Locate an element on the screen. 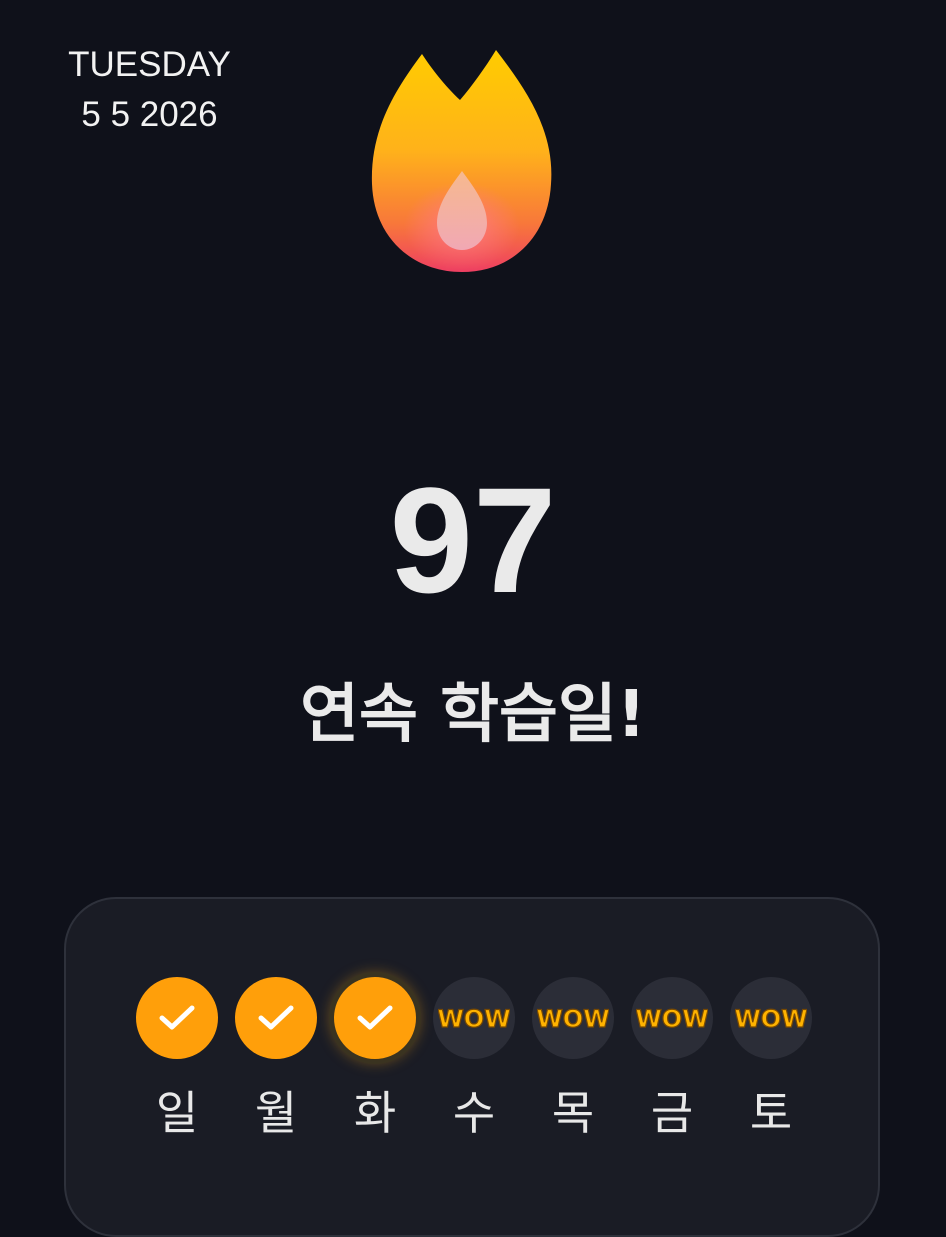  day-tuesday: 화 is located at coordinates (375, 1060).